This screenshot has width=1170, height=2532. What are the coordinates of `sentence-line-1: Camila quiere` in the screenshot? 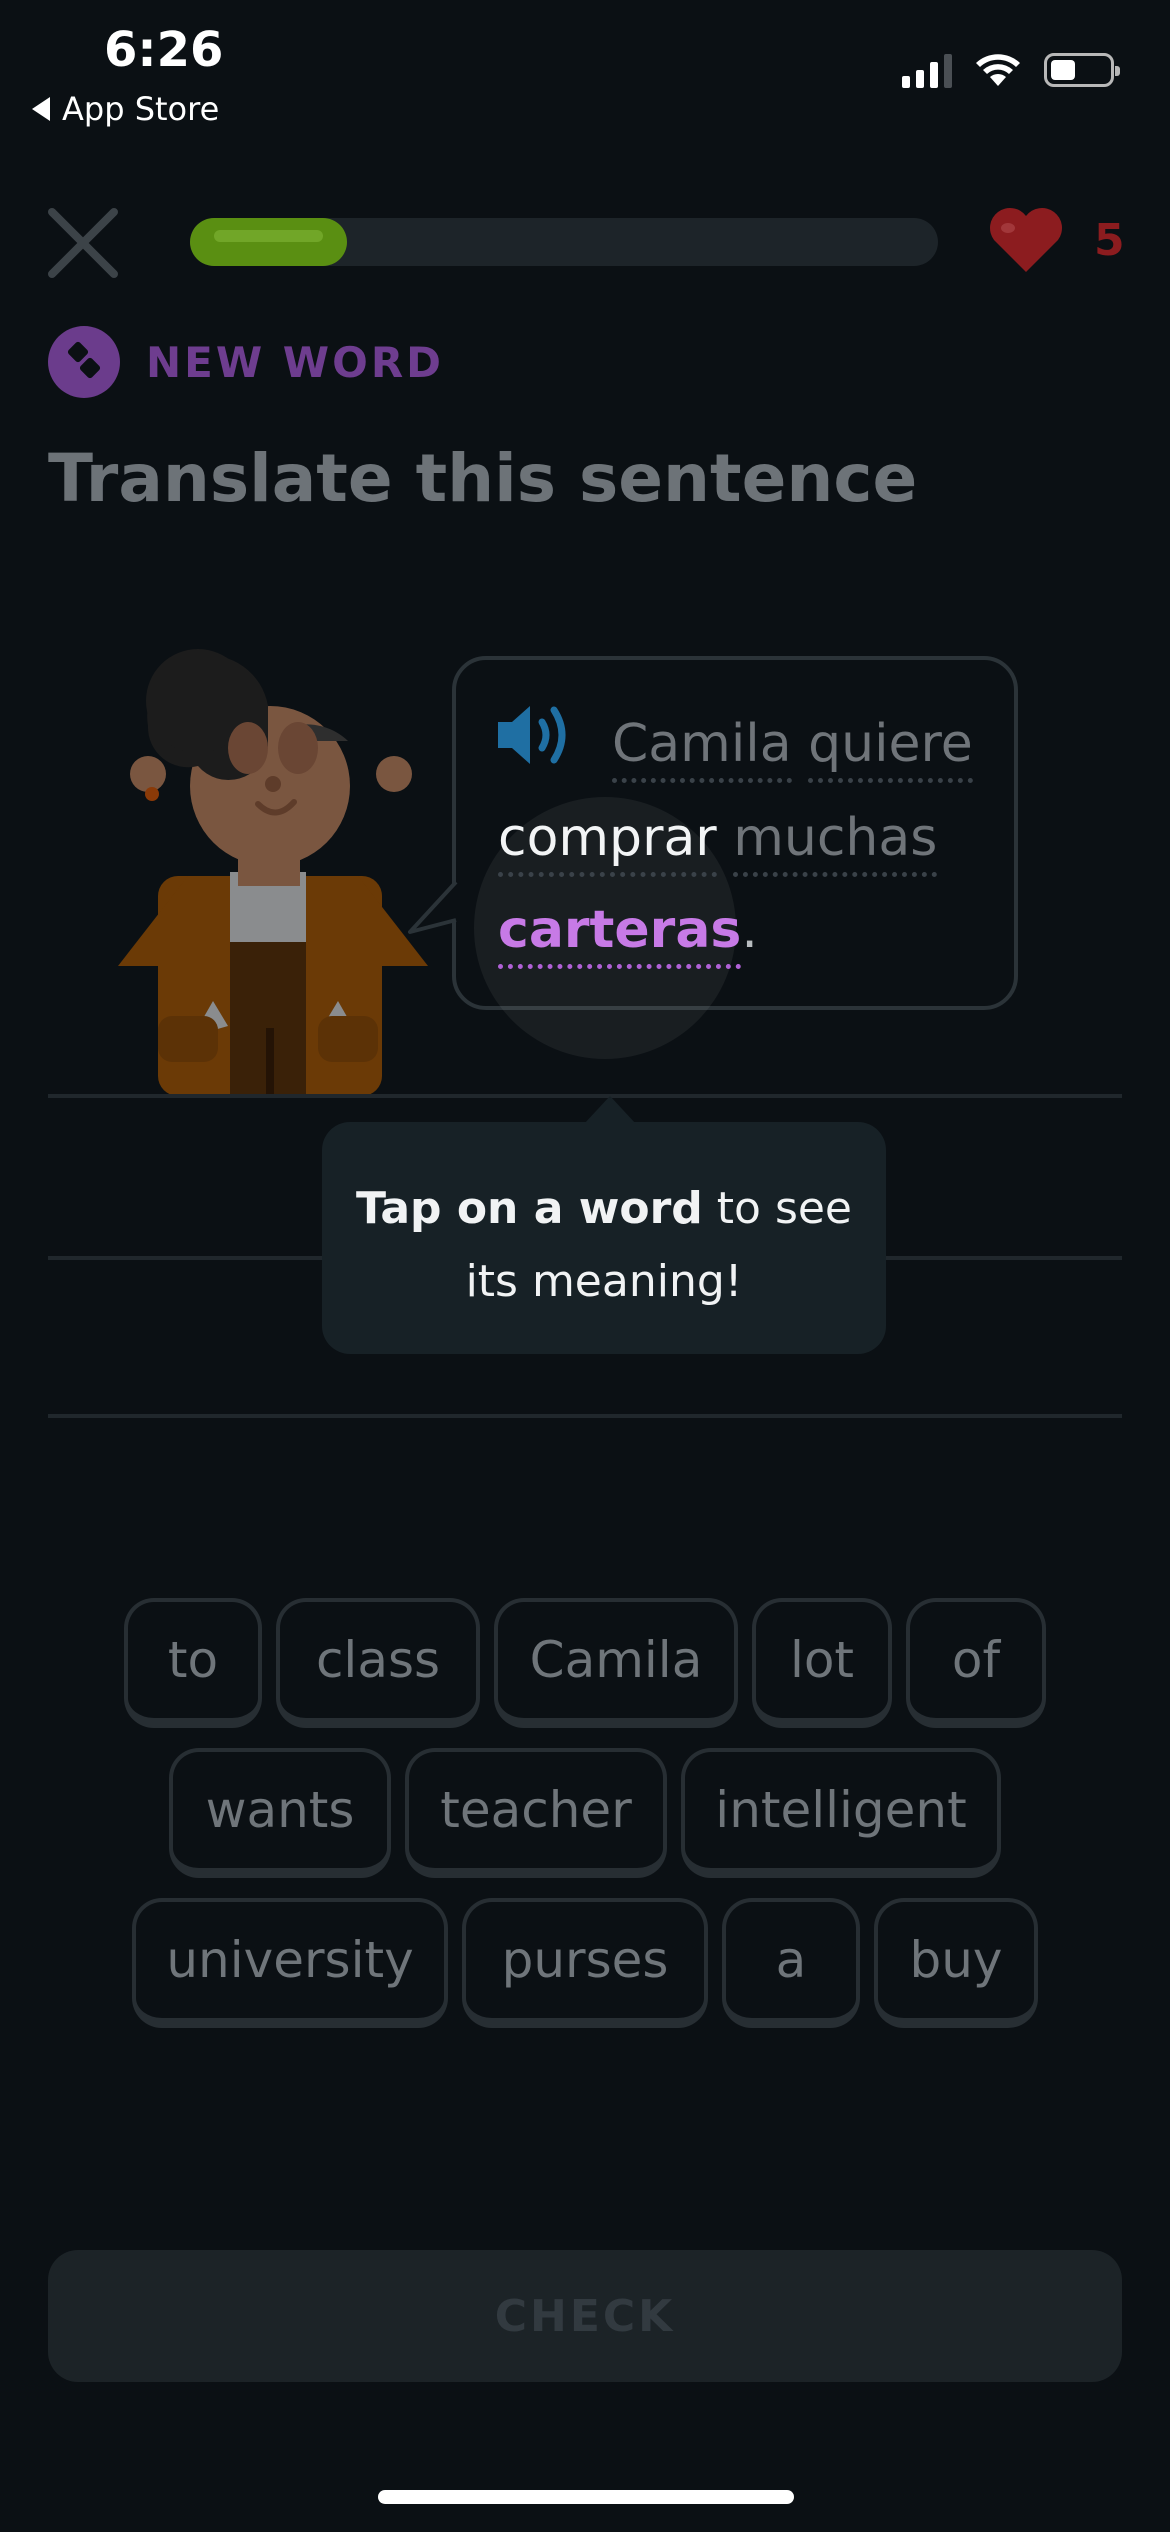 It's located at (792, 750).